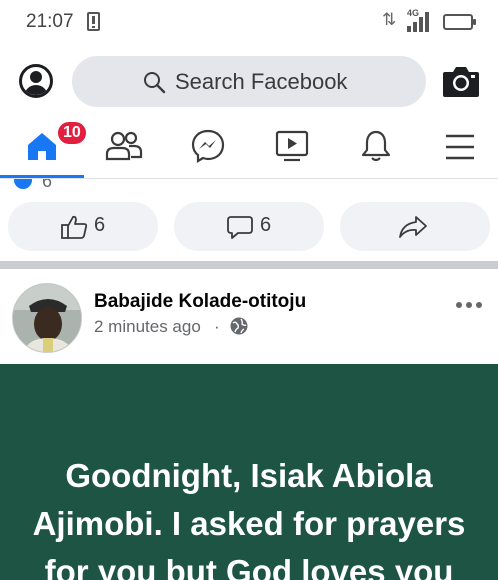  I want to click on tab-watch, so click(292, 147).